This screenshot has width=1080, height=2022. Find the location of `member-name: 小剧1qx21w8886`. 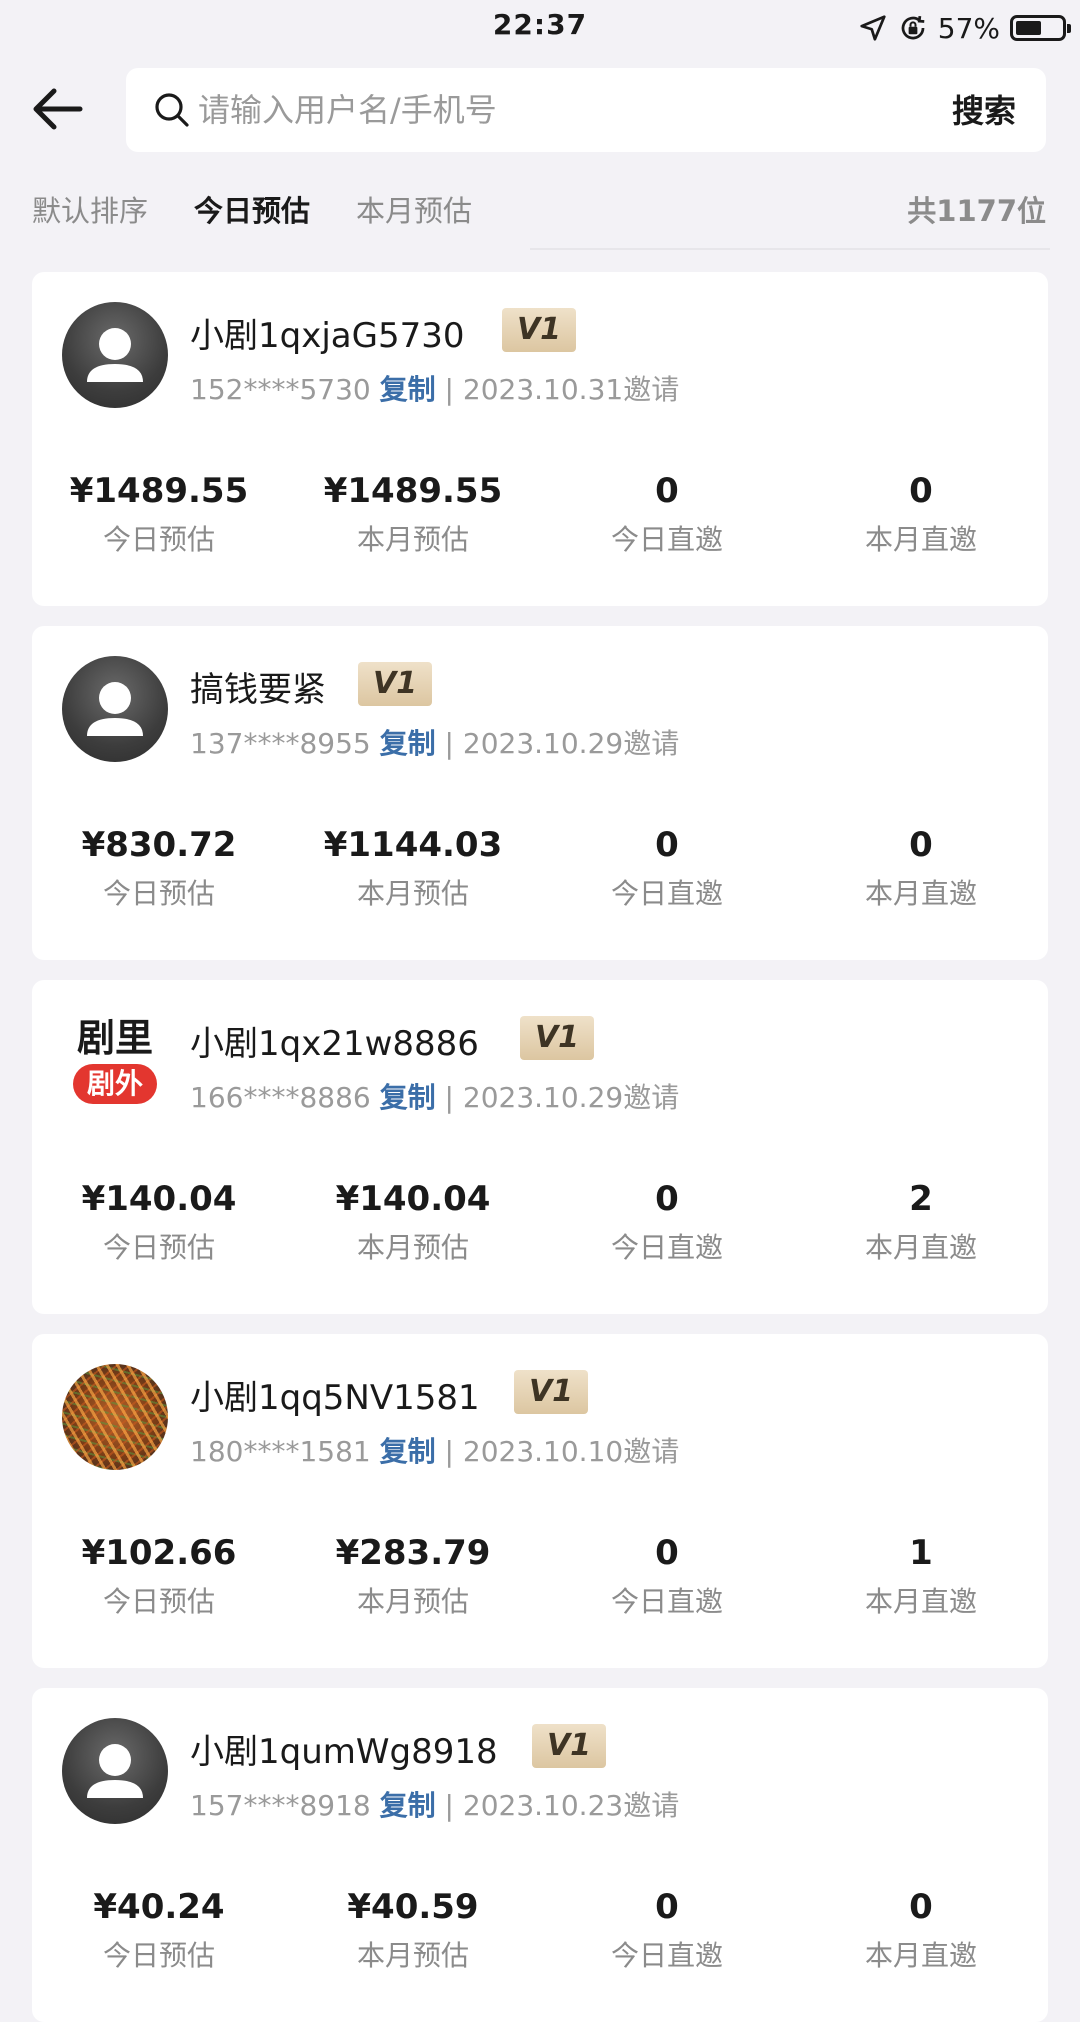

member-name: 小剧1qx21w8886 is located at coordinates (334, 1044).